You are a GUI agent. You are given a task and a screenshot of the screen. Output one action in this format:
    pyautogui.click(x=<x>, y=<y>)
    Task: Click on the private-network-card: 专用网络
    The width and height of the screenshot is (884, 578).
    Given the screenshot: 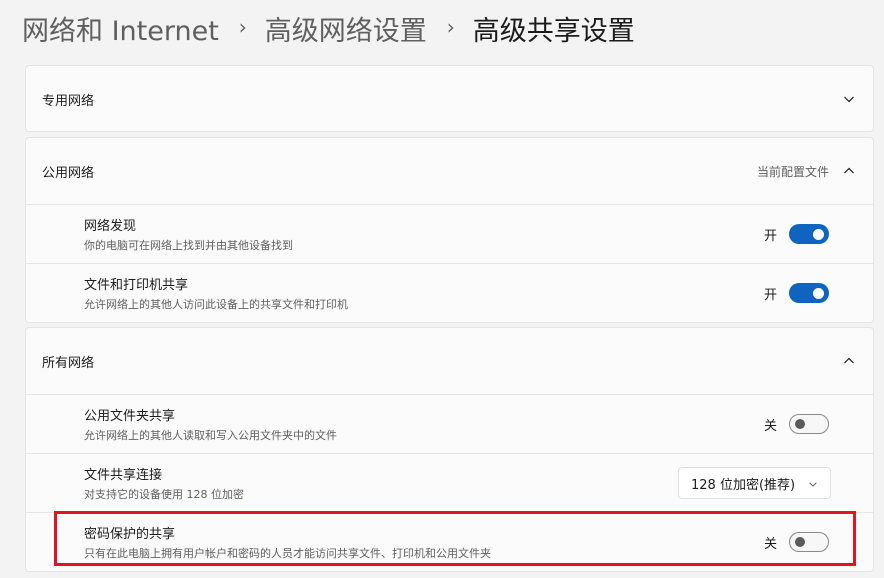 What is the action you would take?
    pyautogui.click(x=449, y=98)
    